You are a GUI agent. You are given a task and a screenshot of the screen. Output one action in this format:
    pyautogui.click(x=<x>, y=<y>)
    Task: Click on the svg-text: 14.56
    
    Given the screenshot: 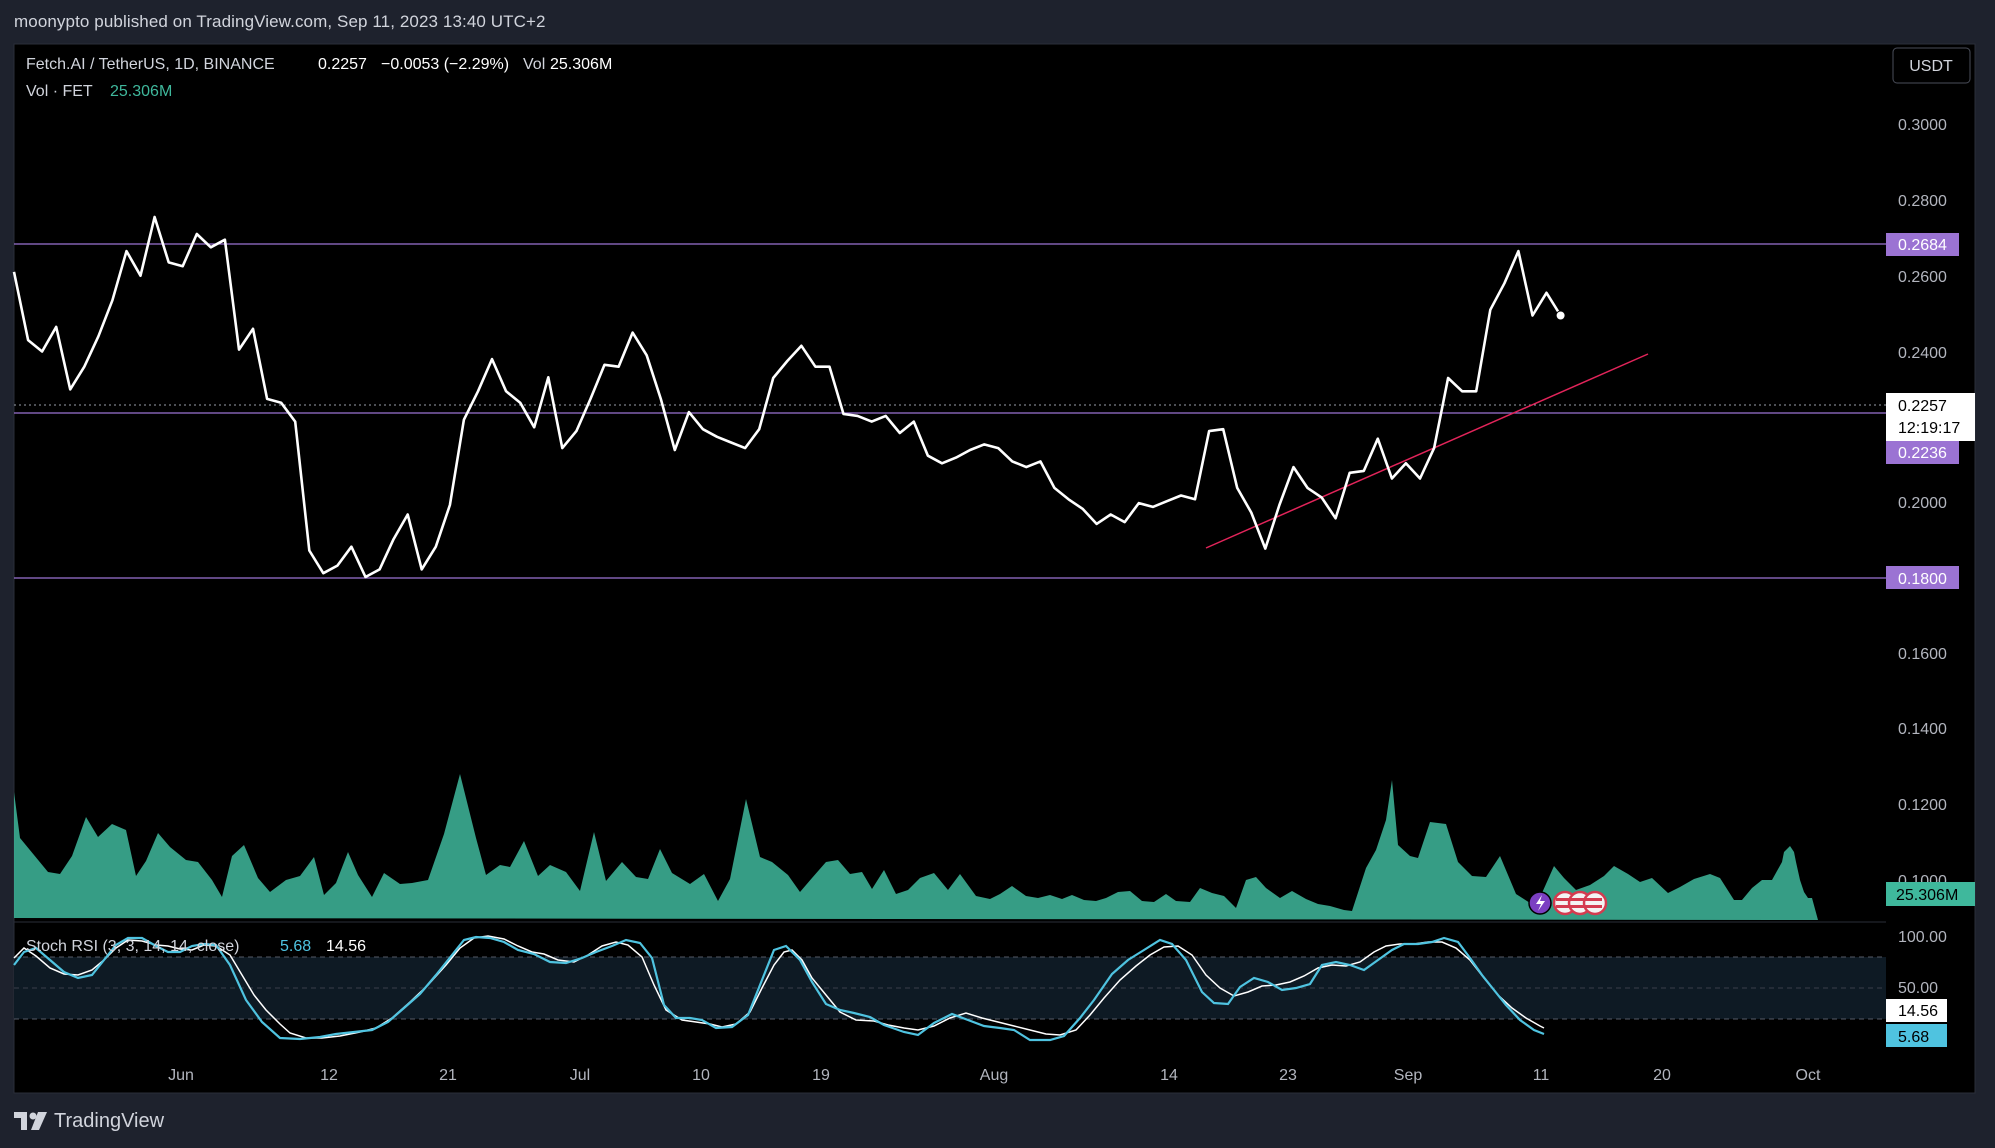 What is the action you would take?
    pyautogui.click(x=1918, y=1011)
    